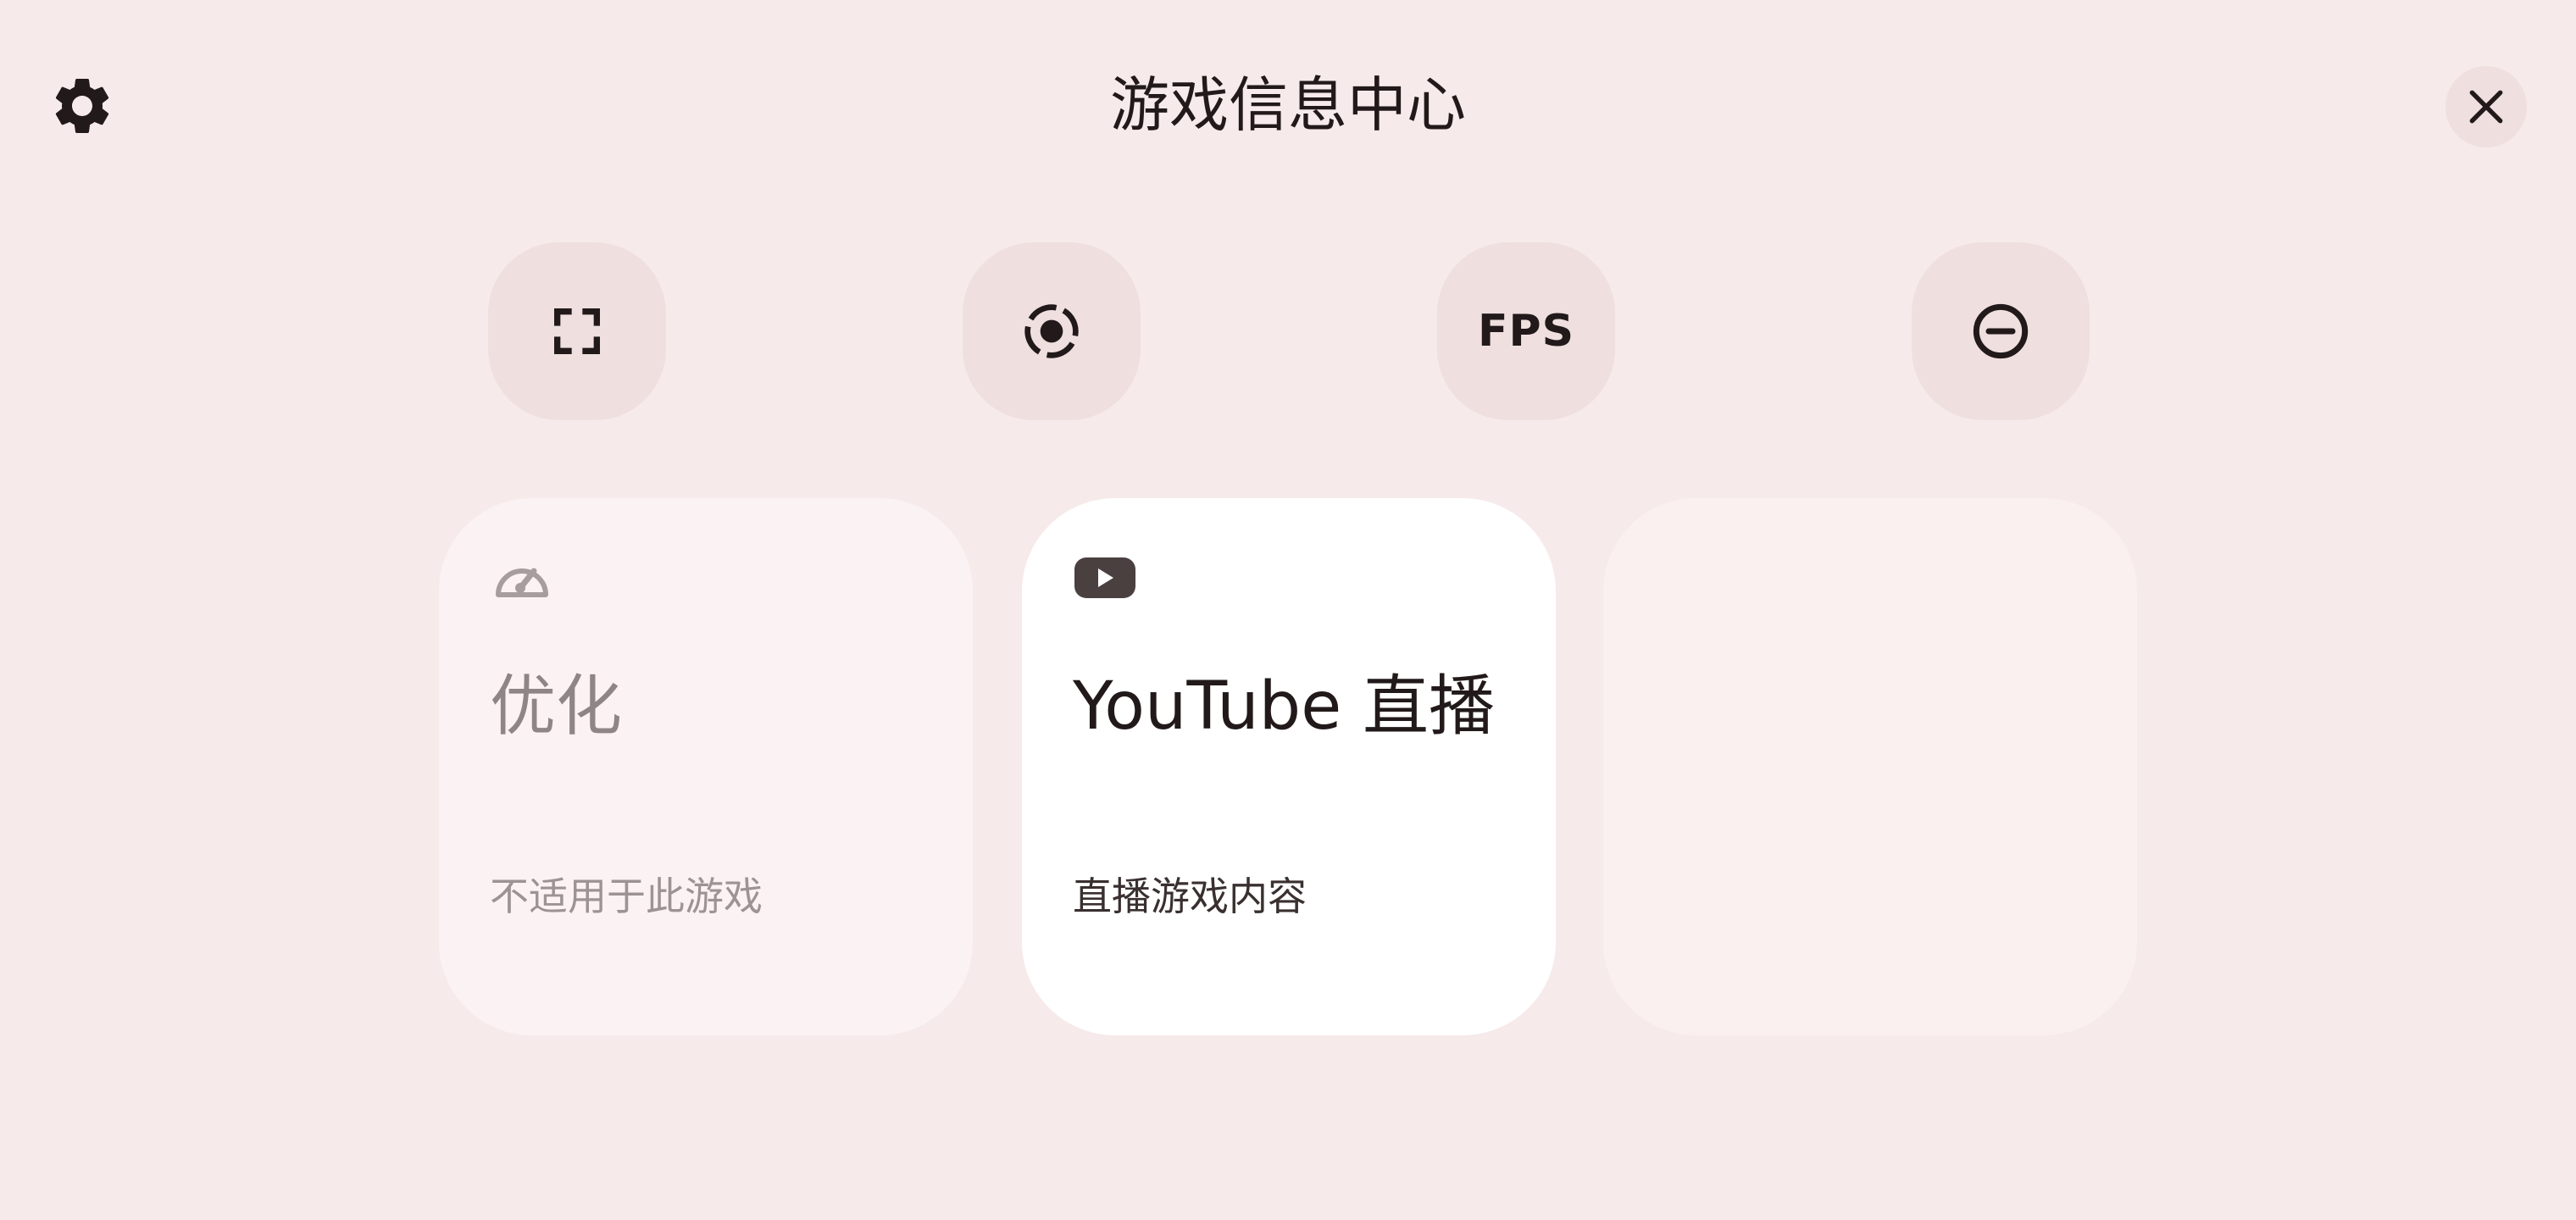 Image resolution: width=2576 pixels, height=1220 pixels. I want to click on screen-record-icon, so click(1051, 331).